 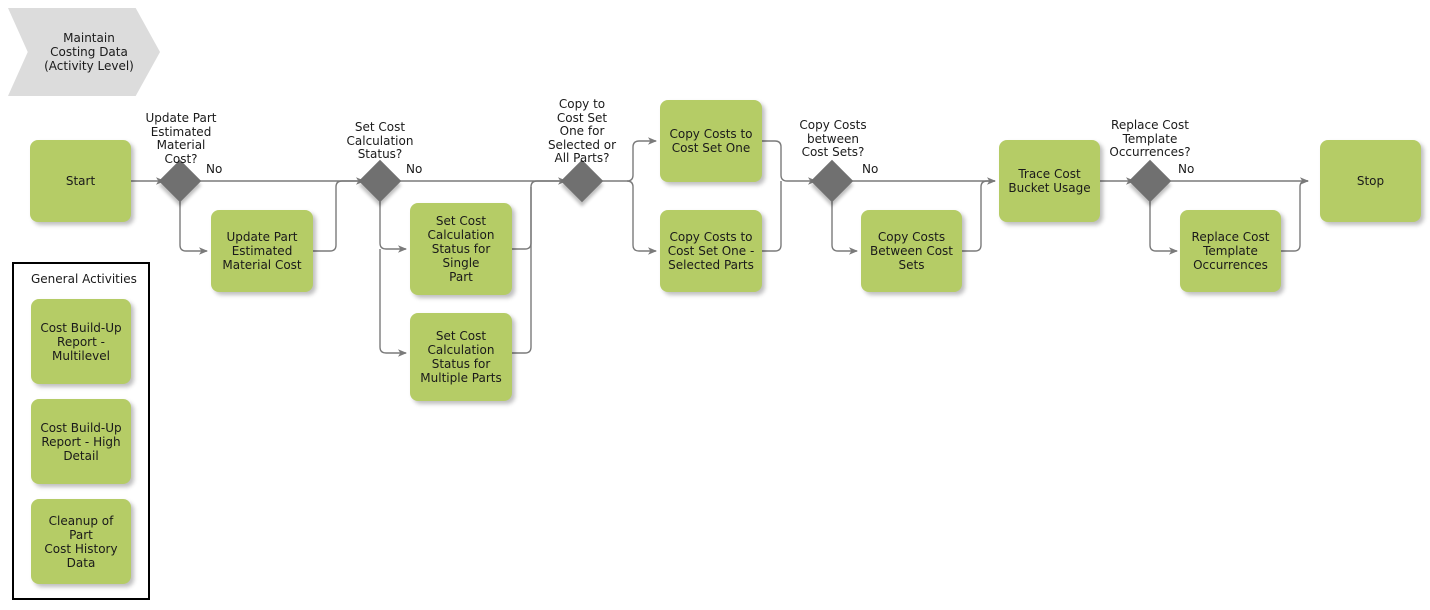 I want to click on node-copy-costs-to-cost-set-one-label: Copy Costs to Cost Set One, so click(x=711, y=141).